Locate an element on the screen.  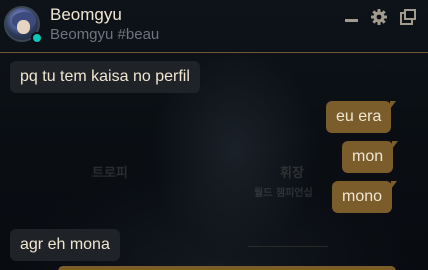
message-outgoing: mon is located at coordinates (370, 157).